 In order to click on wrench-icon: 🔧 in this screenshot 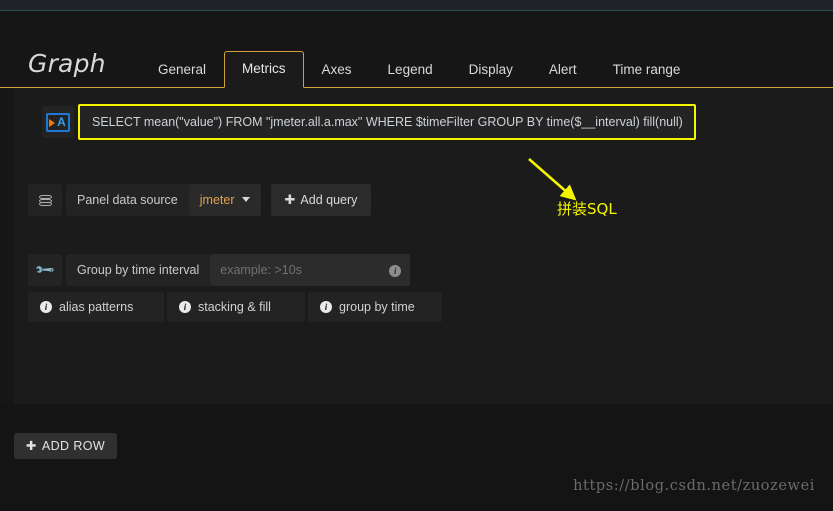, I will do `click(45, 270)`.